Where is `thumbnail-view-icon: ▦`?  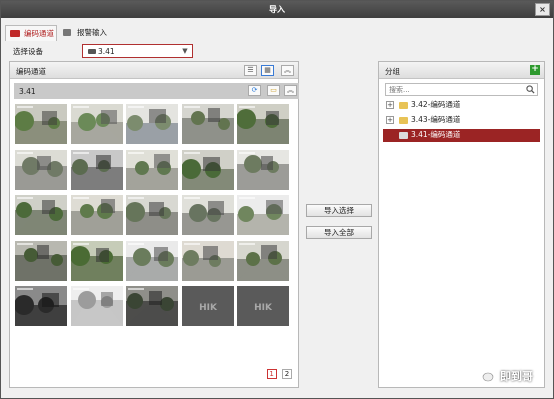
thumbnail-view-icon: ▦ is located at coordinates (267, 70).